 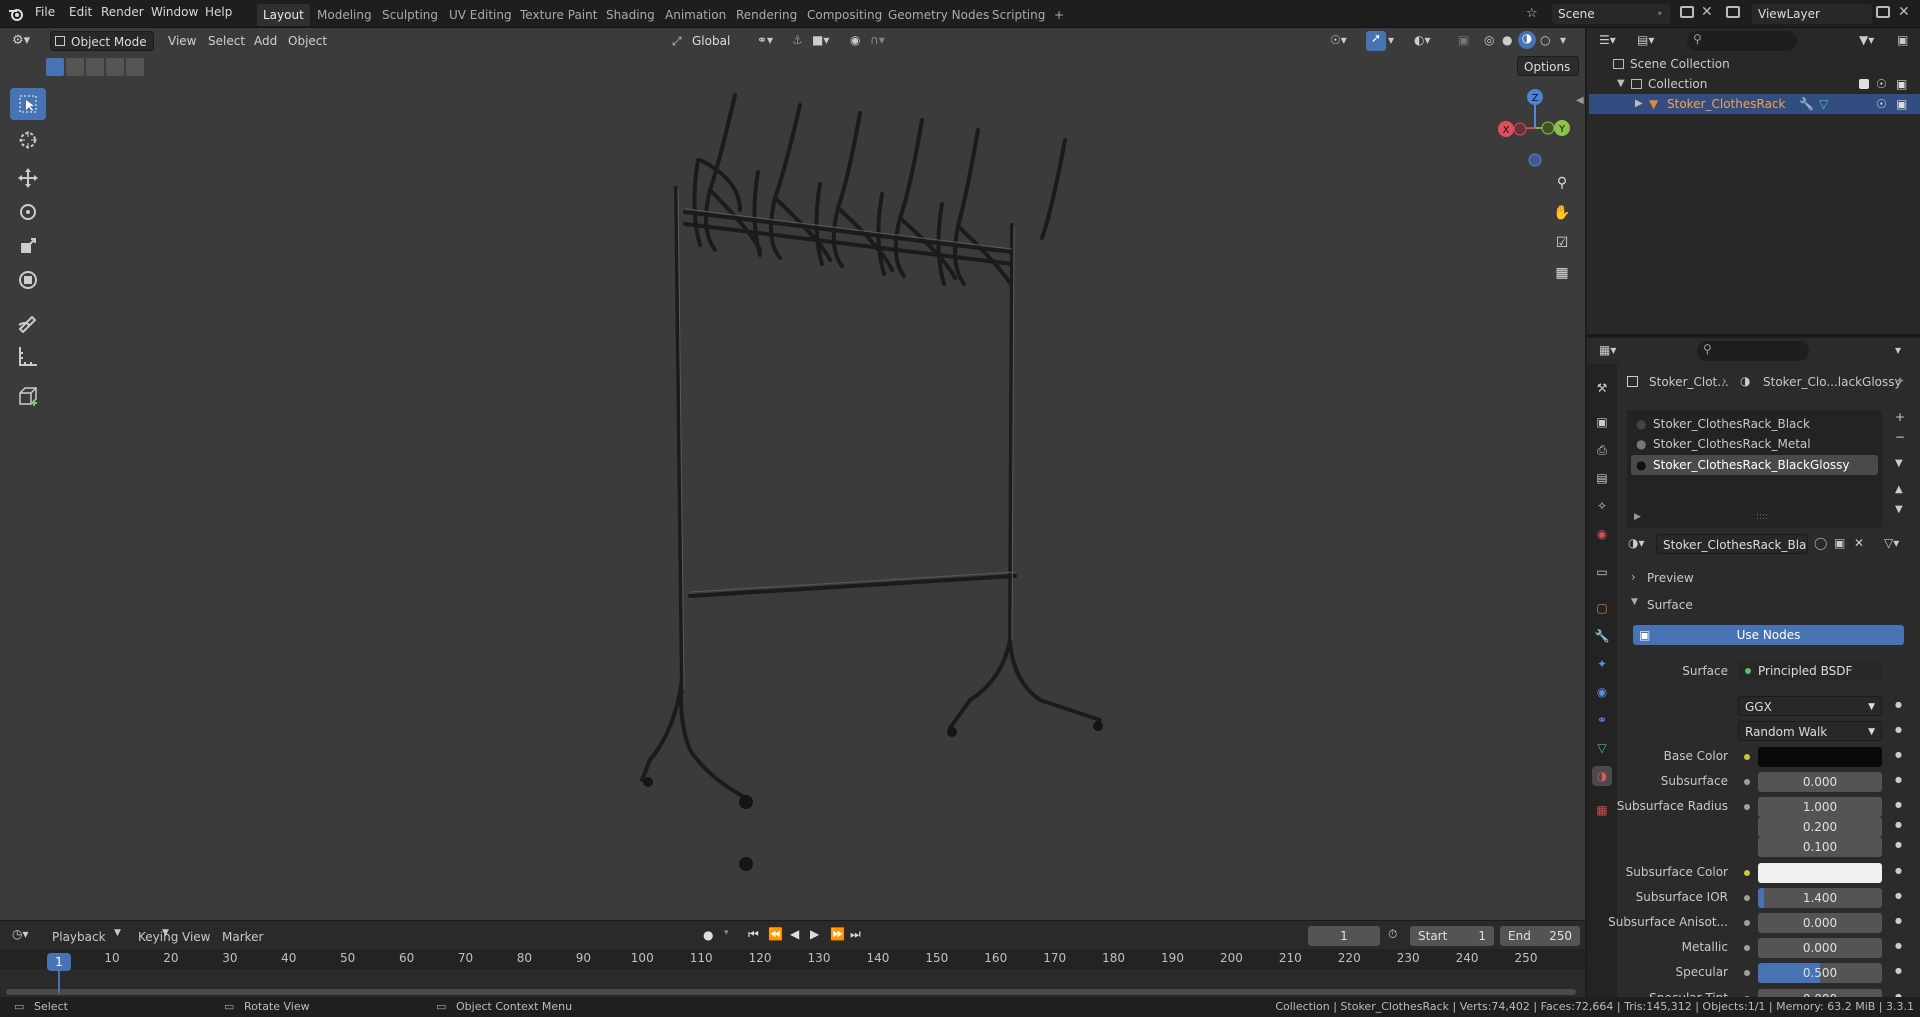 I want to click on tab-modeling: Modeling, so click(x=344, y=15).